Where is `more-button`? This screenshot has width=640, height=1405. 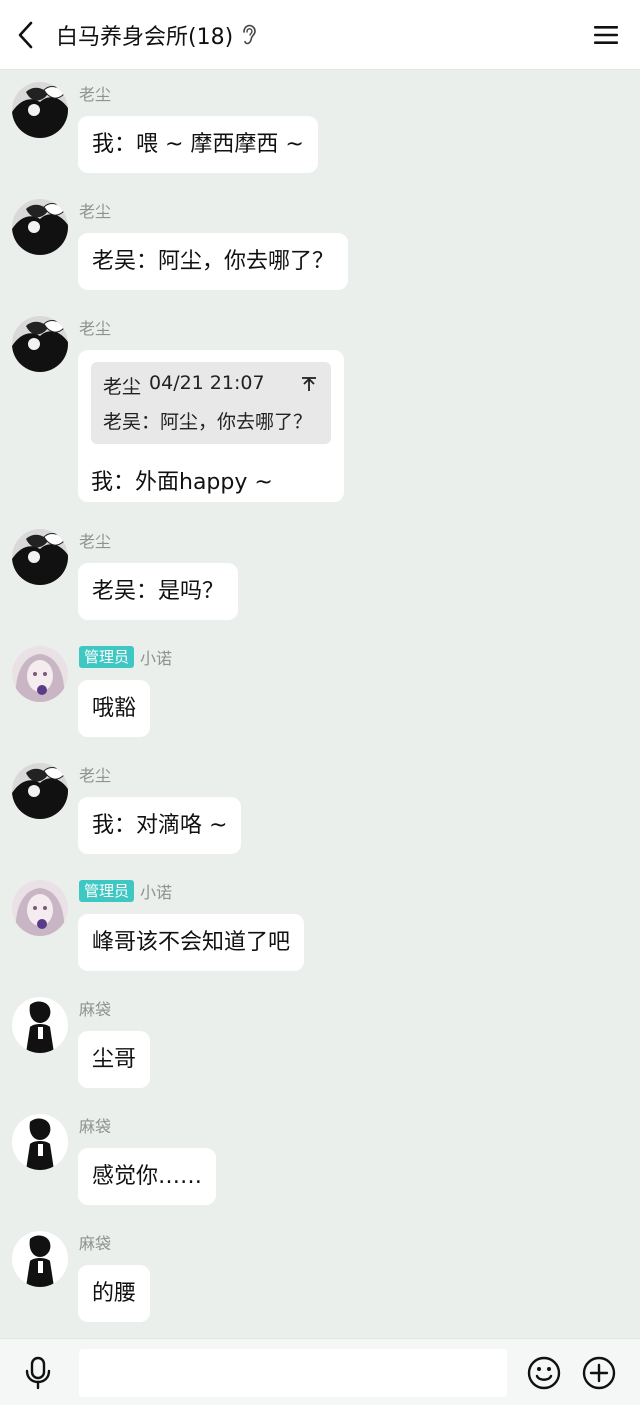
more-button is located at coordinates (599, 1373).